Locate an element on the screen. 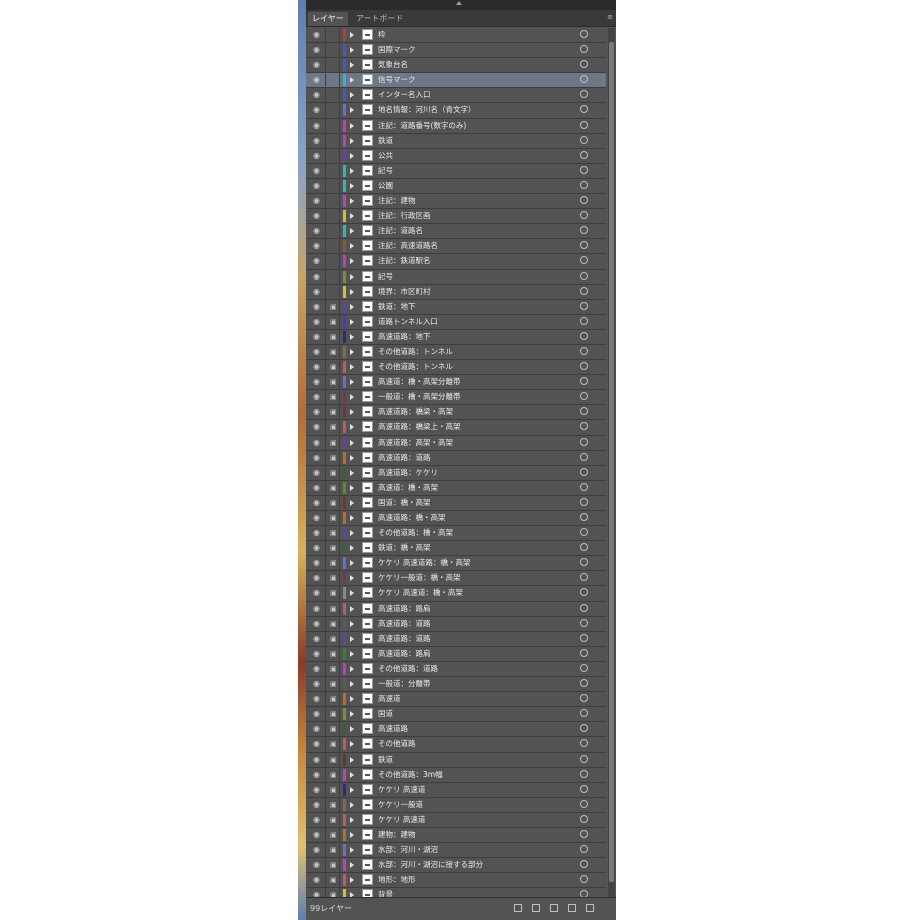 This screenshot has width=920, height=920. layer-name: 公園 is located at coordinates (473, 186).